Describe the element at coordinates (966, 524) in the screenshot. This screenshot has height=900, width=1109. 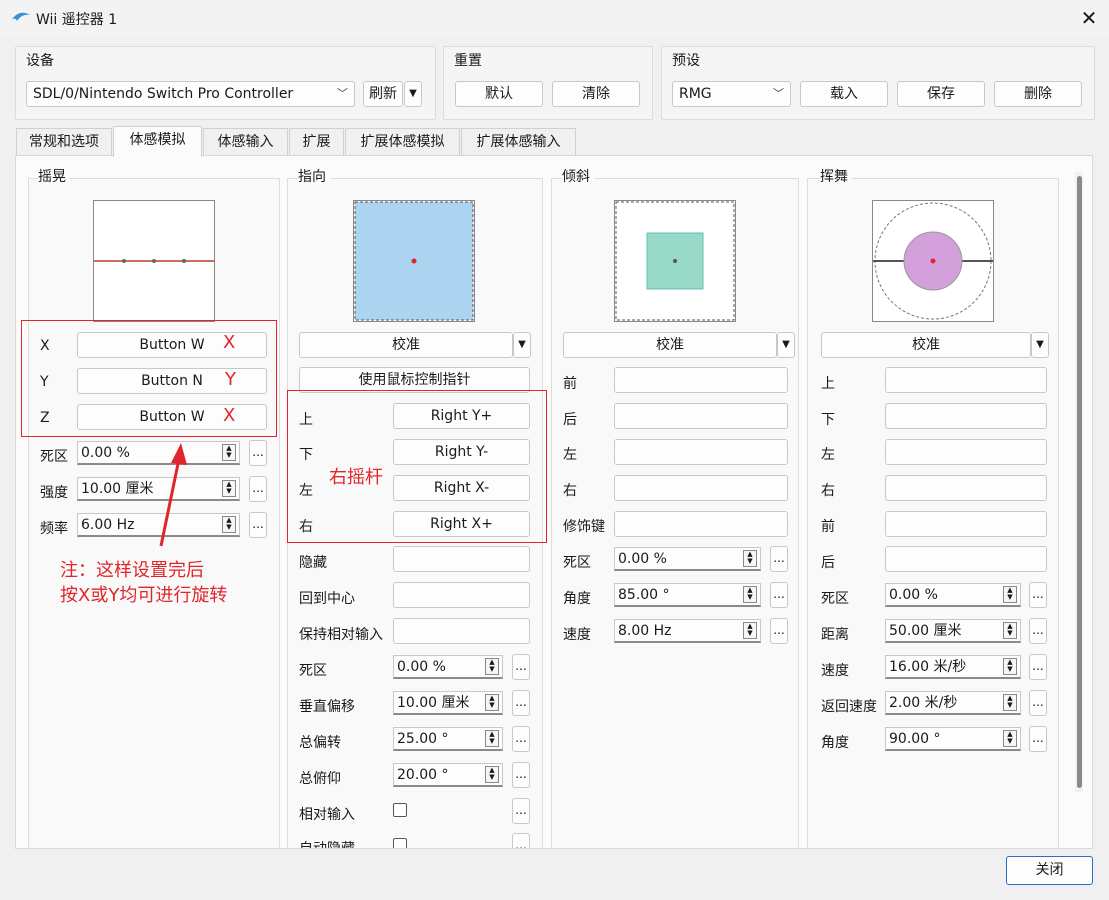
I see `swing-forward-binding` at that location.